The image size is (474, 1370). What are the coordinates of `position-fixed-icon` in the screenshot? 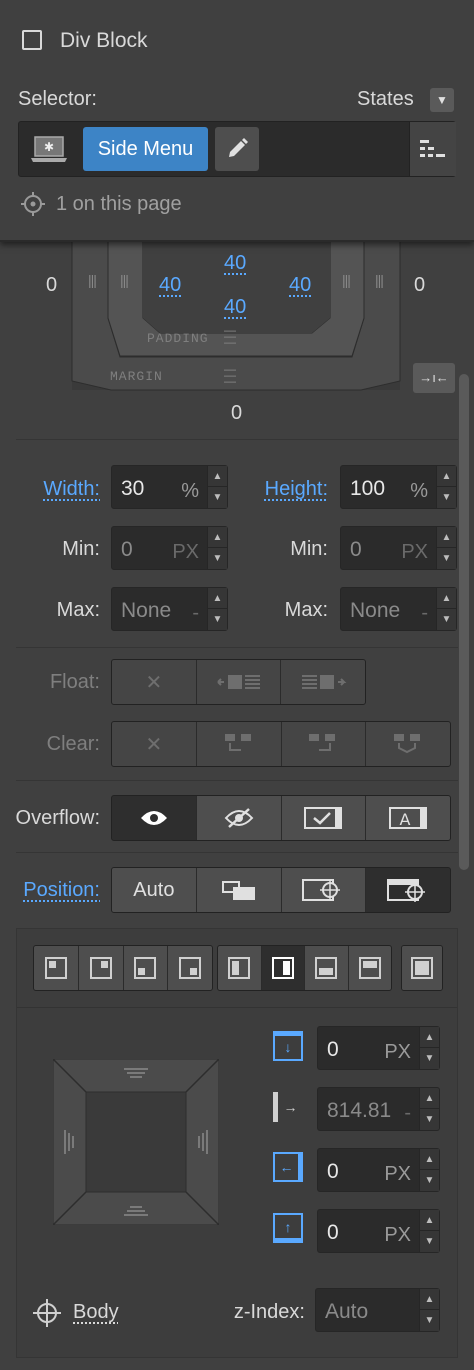 It's located at (408, 890).